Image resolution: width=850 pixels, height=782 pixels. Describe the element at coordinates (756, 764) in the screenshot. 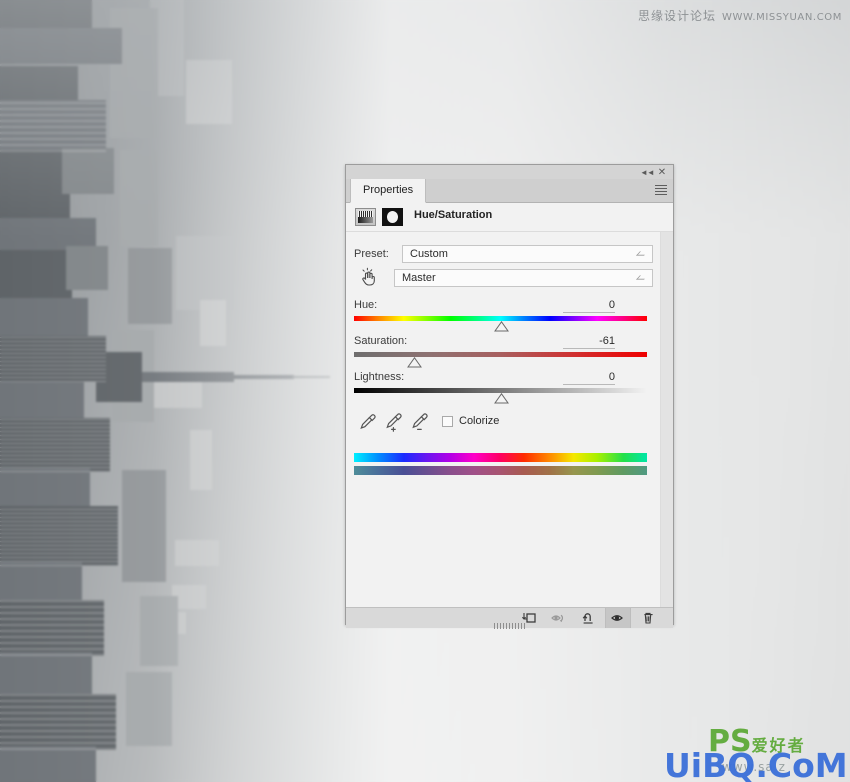

I see `watermark-blue-text: UiBQ.CoM` at that location.